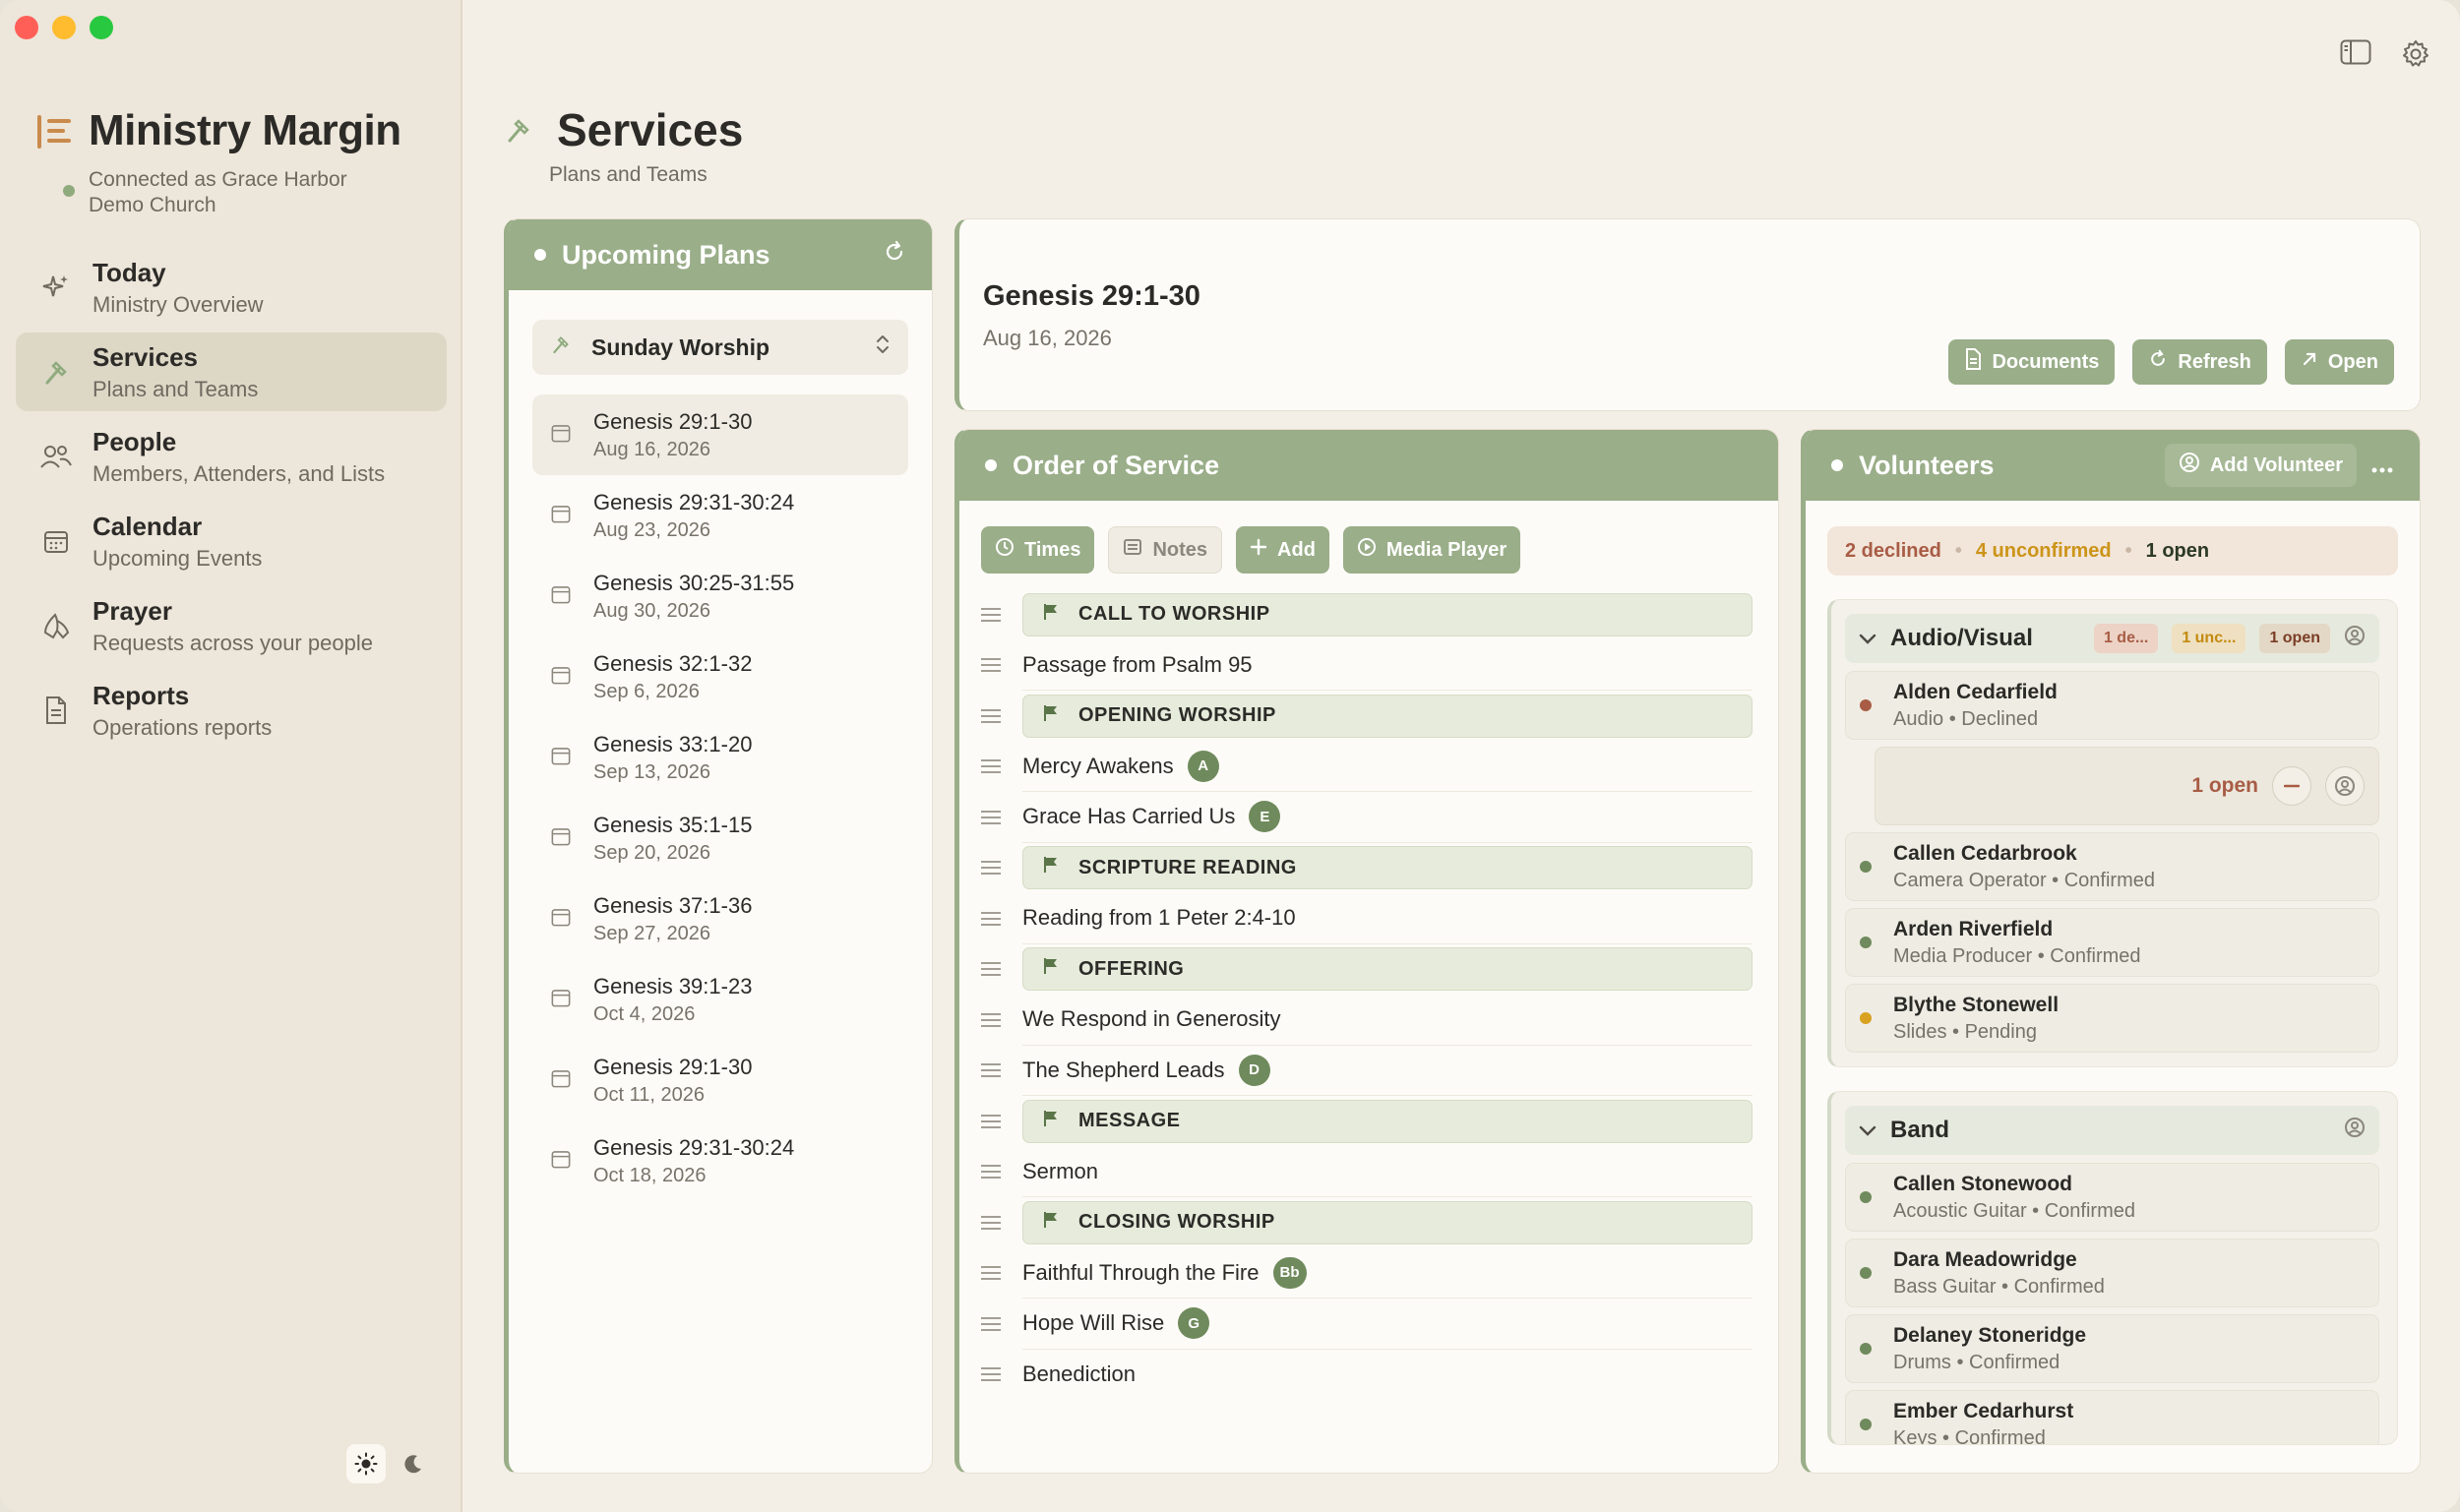  What do you see at coordinates (64, 28) in the screenshot?
I see `minimize-window-button` at bounding box center [64, 28].